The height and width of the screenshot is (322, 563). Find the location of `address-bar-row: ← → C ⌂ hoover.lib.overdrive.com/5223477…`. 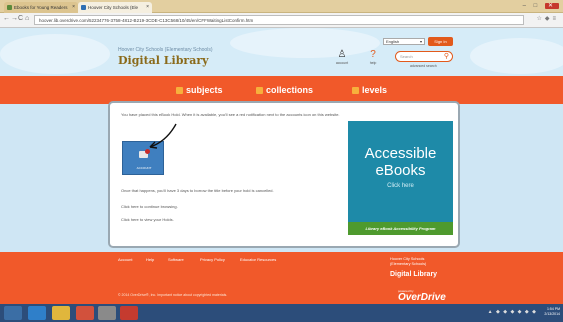

address-bar-row: ← → C ⌂ hoover.lib.overdrive.com/5223477… is located at coordinates (281, 20).